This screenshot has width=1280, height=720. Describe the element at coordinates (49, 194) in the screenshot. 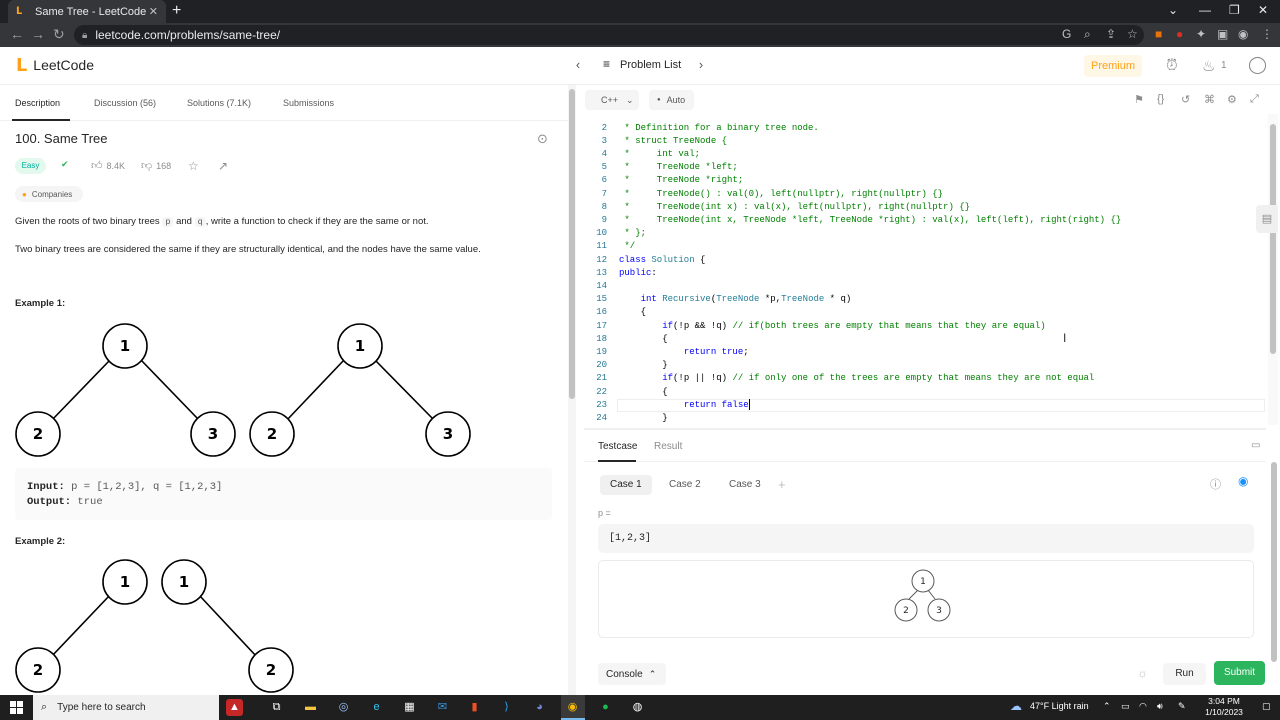

I see `companies-tag: ● Companies` at that location.